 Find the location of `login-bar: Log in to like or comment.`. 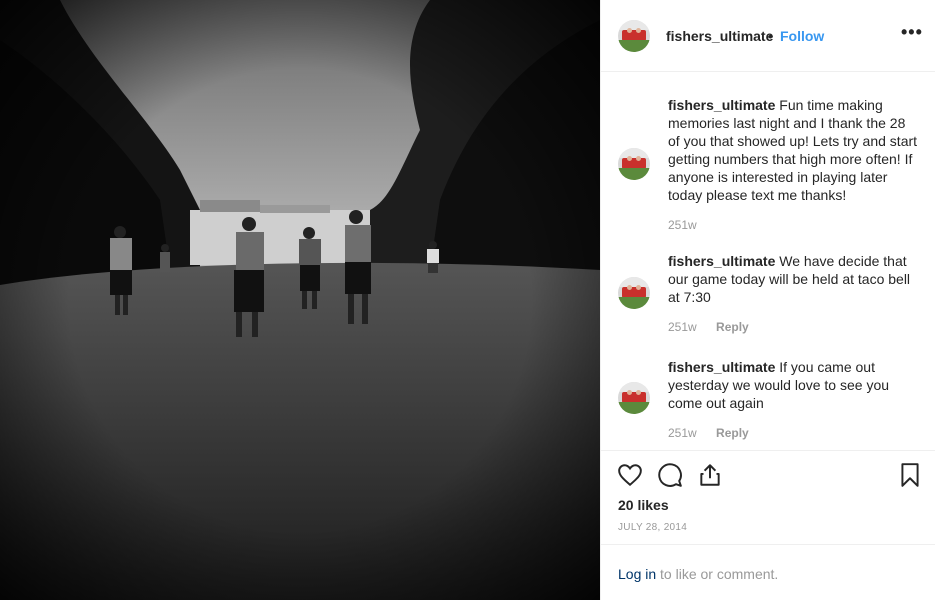

login-bar: Log in to like or comment. is located at coordinates (768, 572).